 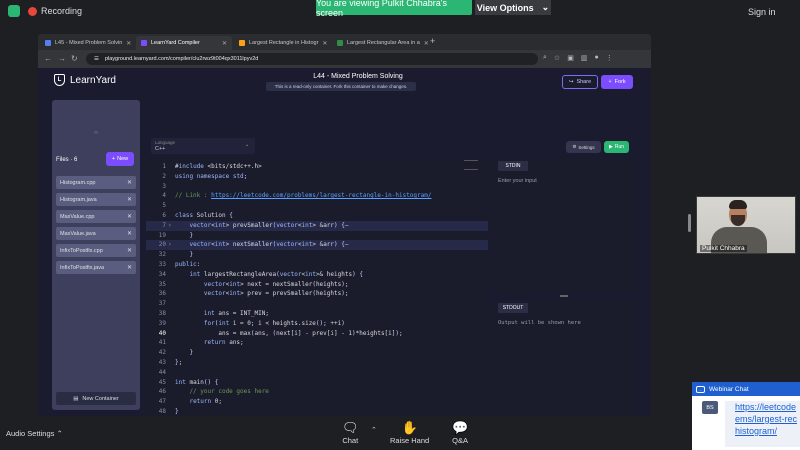 What do you see at coordinates (317, 255) in the screenshot?
I see `code-line: 32 }` at bounding box center [317, 255].